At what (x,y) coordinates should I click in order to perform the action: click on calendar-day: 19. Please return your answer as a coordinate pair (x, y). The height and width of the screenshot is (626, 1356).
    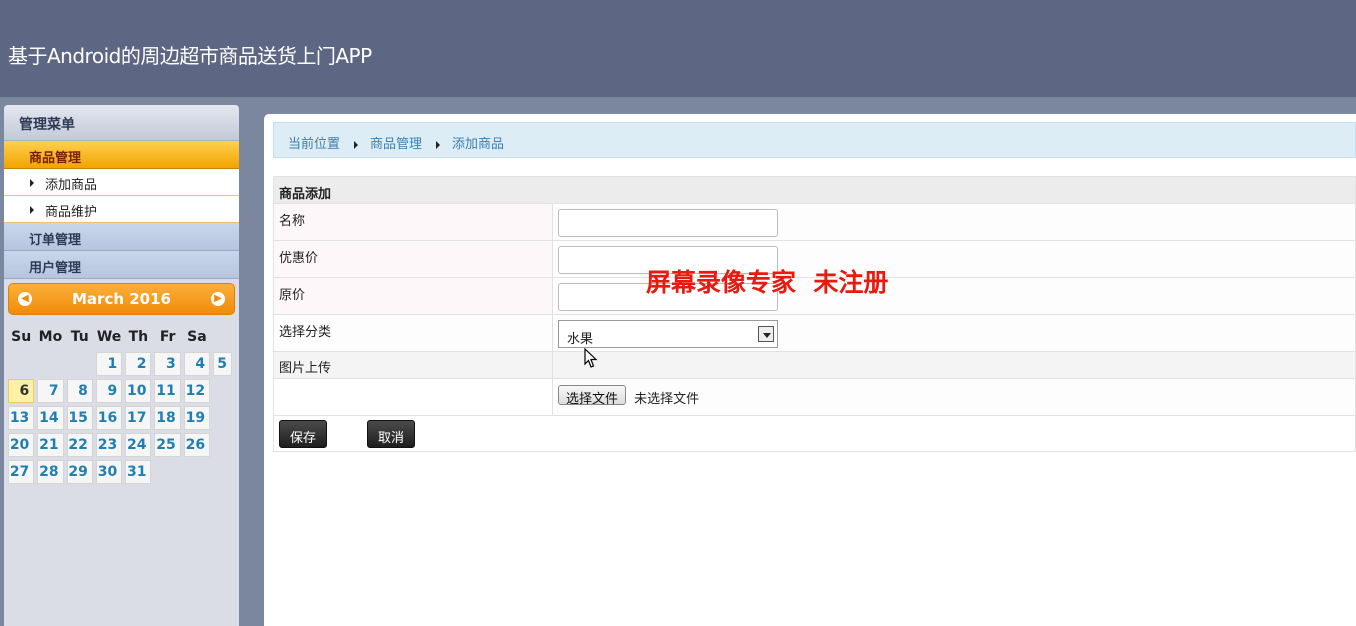
    Looking at the image, I should click on (197, 418).